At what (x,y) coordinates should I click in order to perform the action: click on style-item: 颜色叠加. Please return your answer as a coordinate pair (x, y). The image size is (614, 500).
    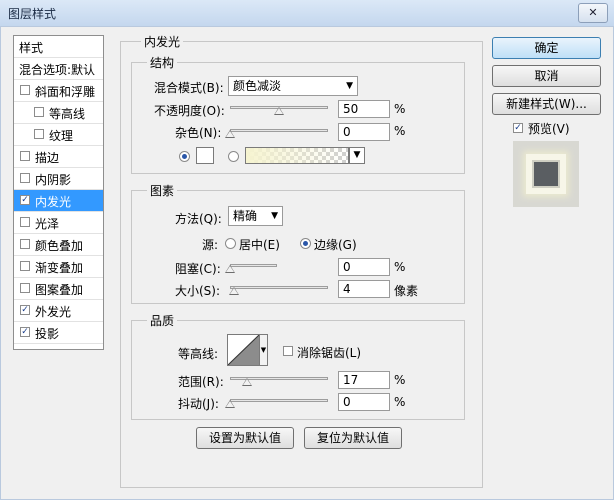
    Looking at the image, I should click on (58, 245).